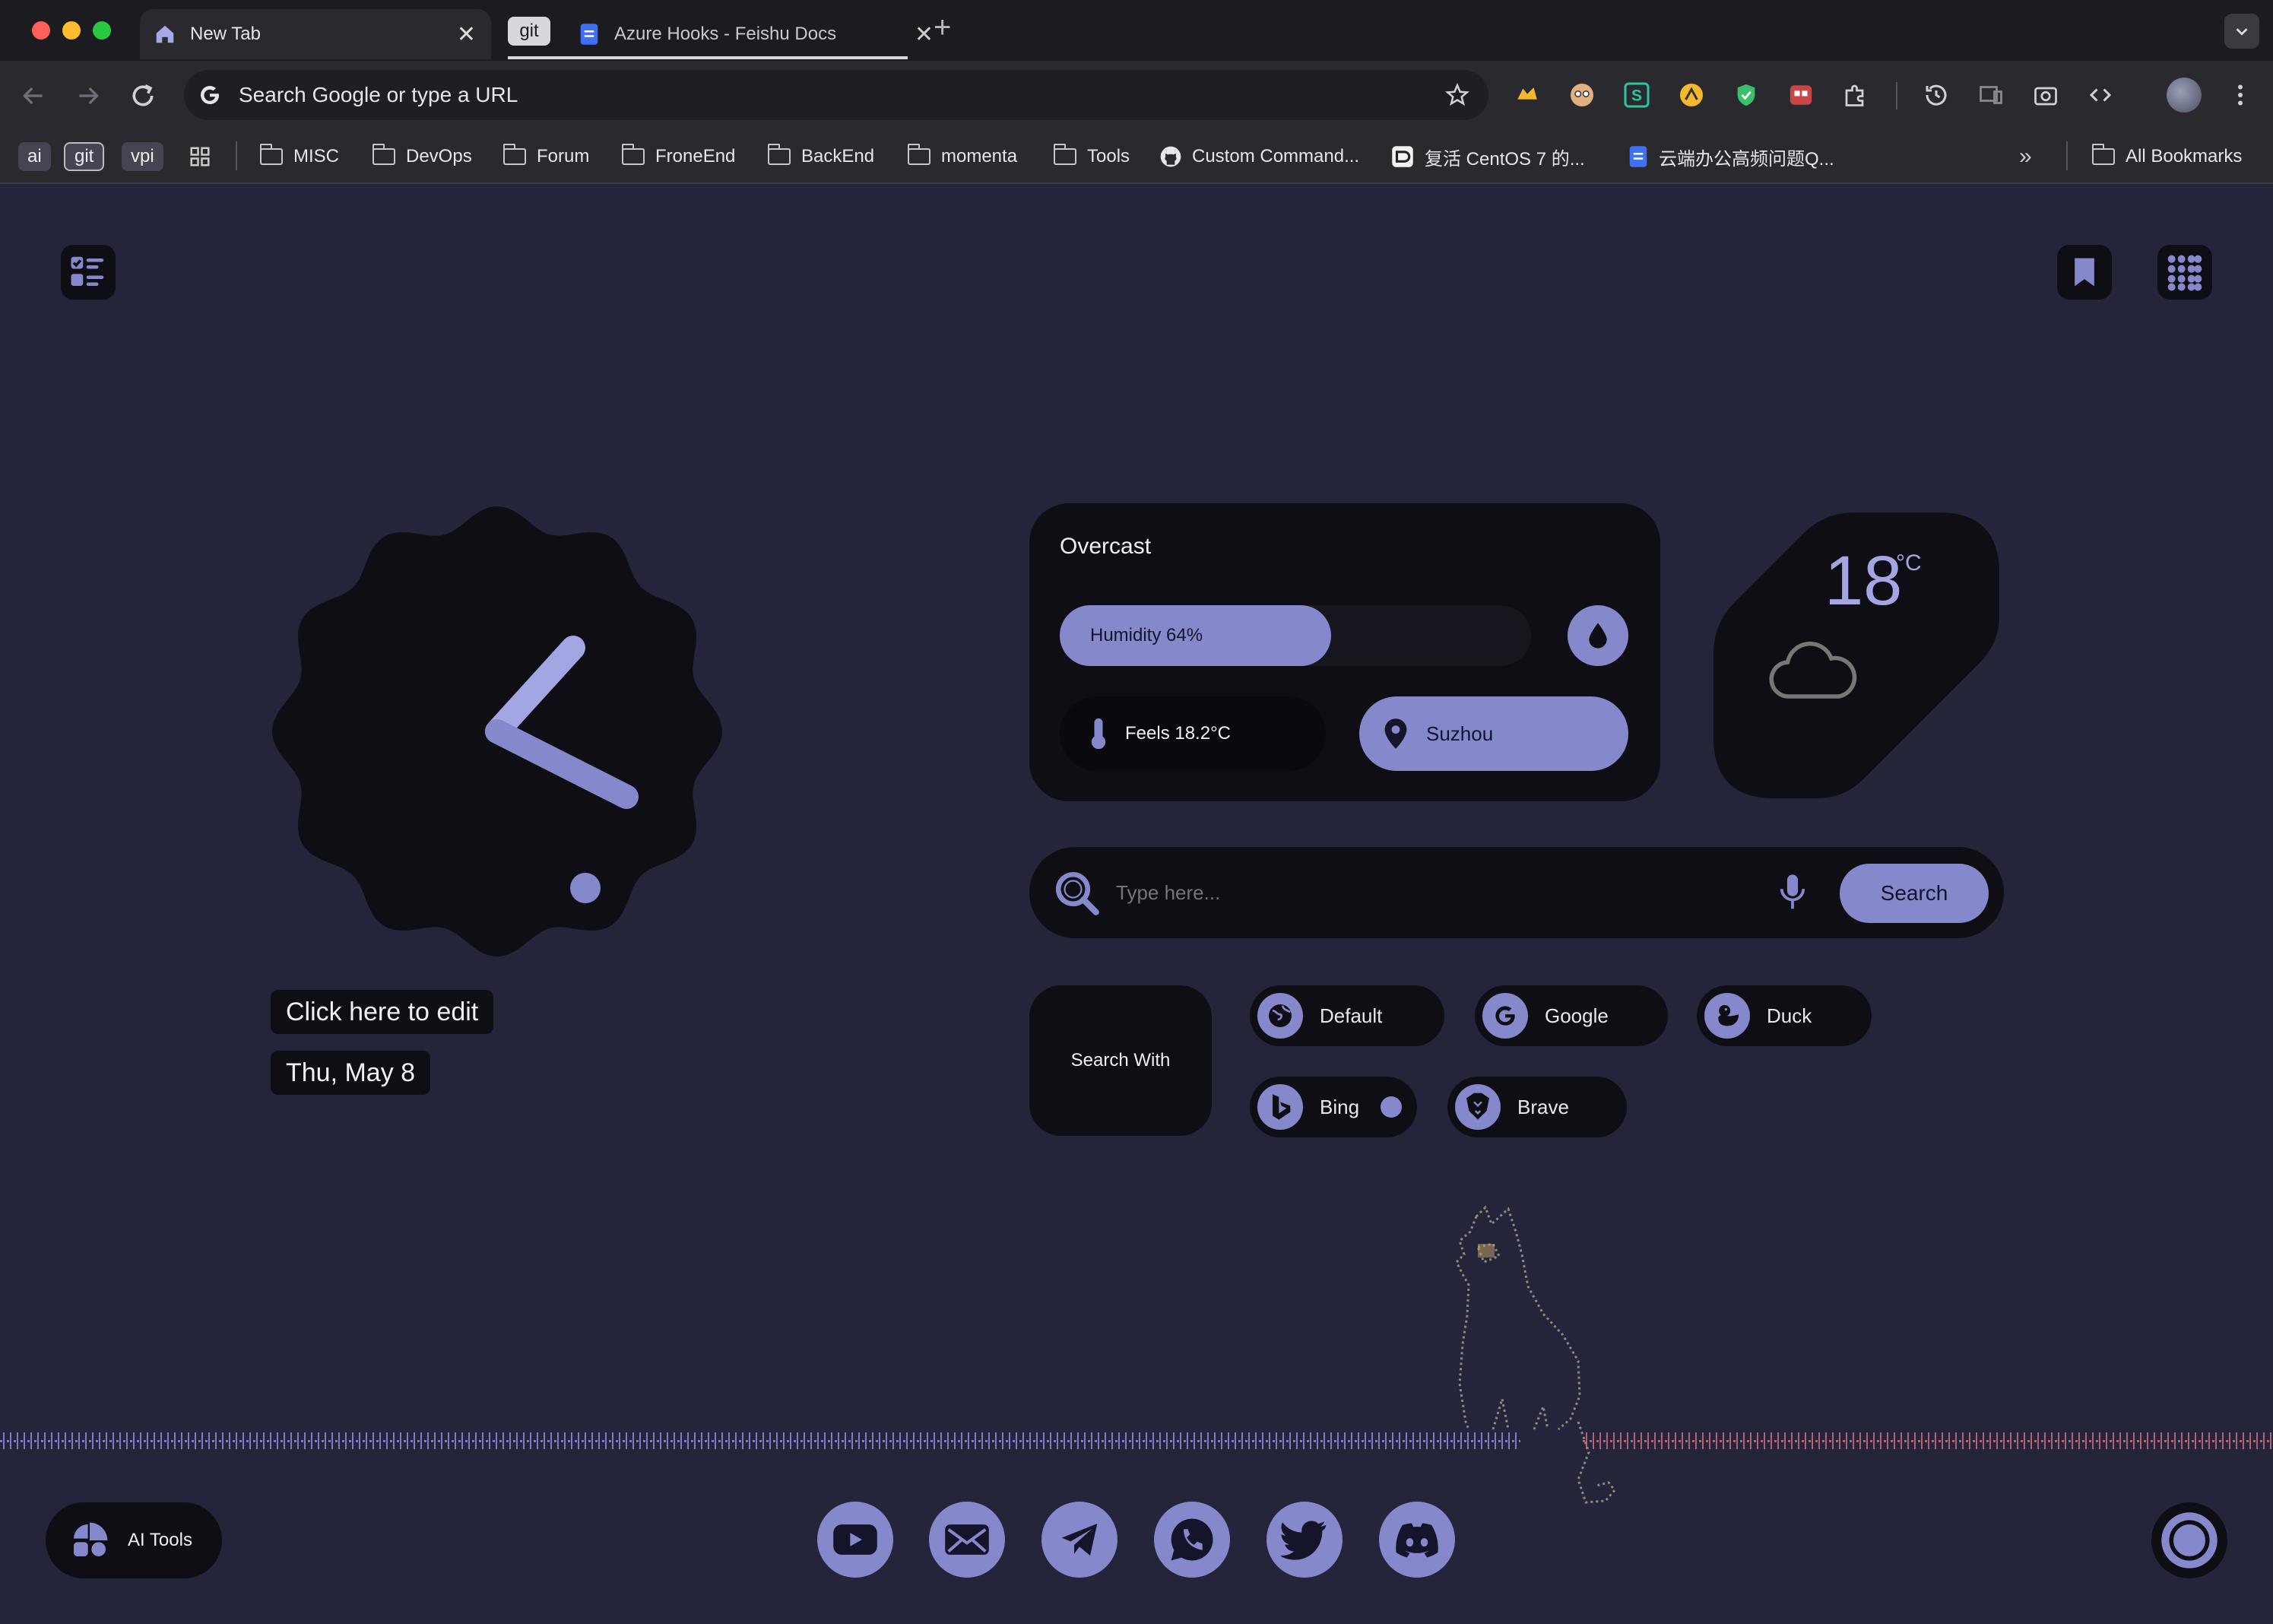  What do you see at coordinates (1457, 95) in the screenshot?
I see `star-icon` at bounding box center [1457, 95].